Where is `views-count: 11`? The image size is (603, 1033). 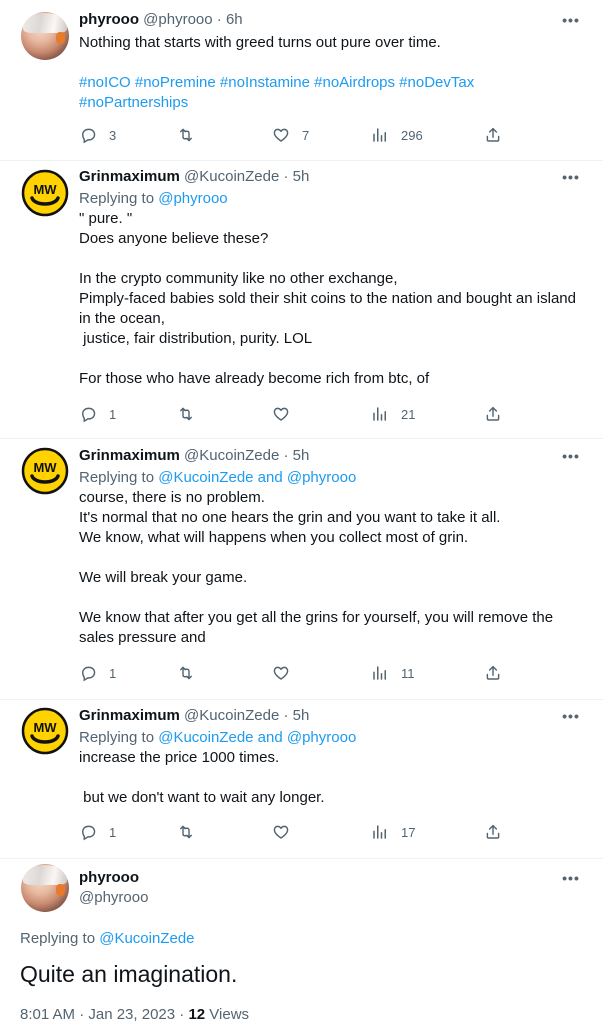
views-count: 11 is located at coordinates (408, 673).